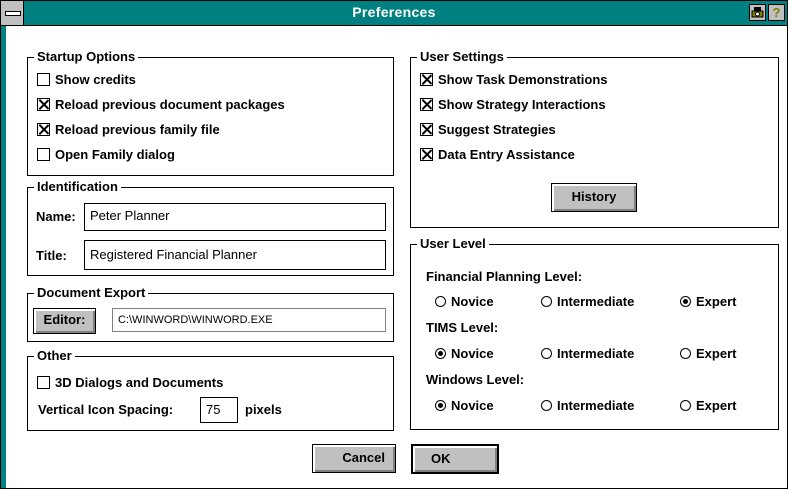 Image resolution: width=788 pixels, height=489 pixels. Describe the element at coordinates (64, 321) in the screenshot. I see `editor-button: Editor:` at that location.